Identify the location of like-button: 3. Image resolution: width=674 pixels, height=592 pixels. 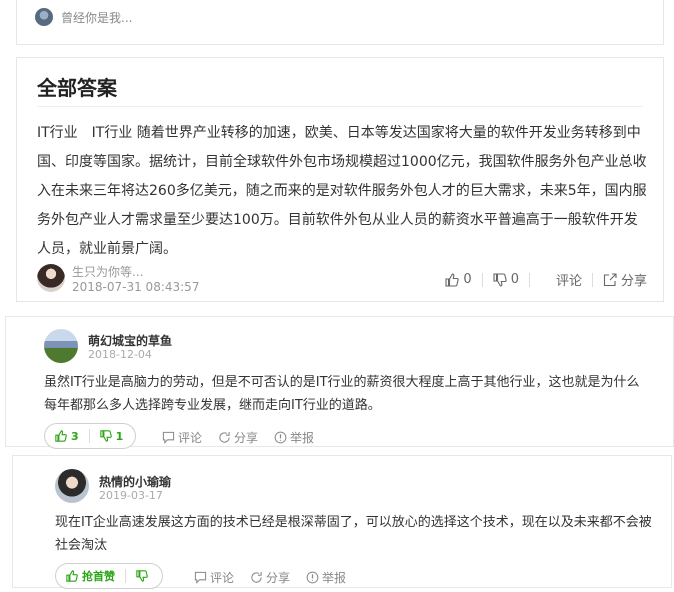
(67, 436).